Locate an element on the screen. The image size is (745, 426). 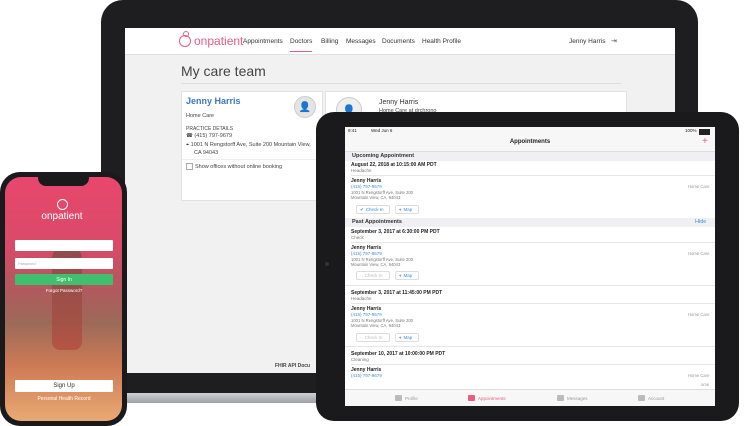
page-title: My care team is located at coordinates (223, 71).